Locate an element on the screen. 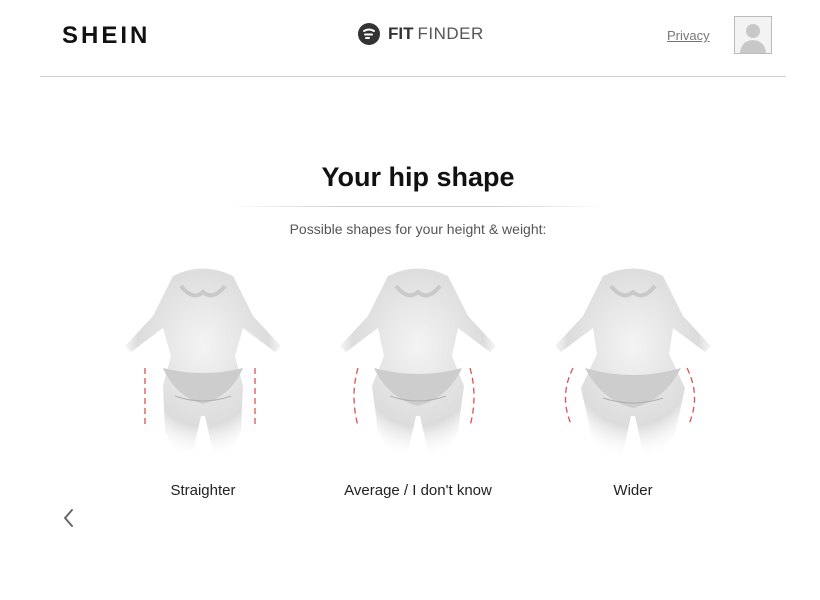  shein-logo: SHEIN is located at coordinates (106, 36).